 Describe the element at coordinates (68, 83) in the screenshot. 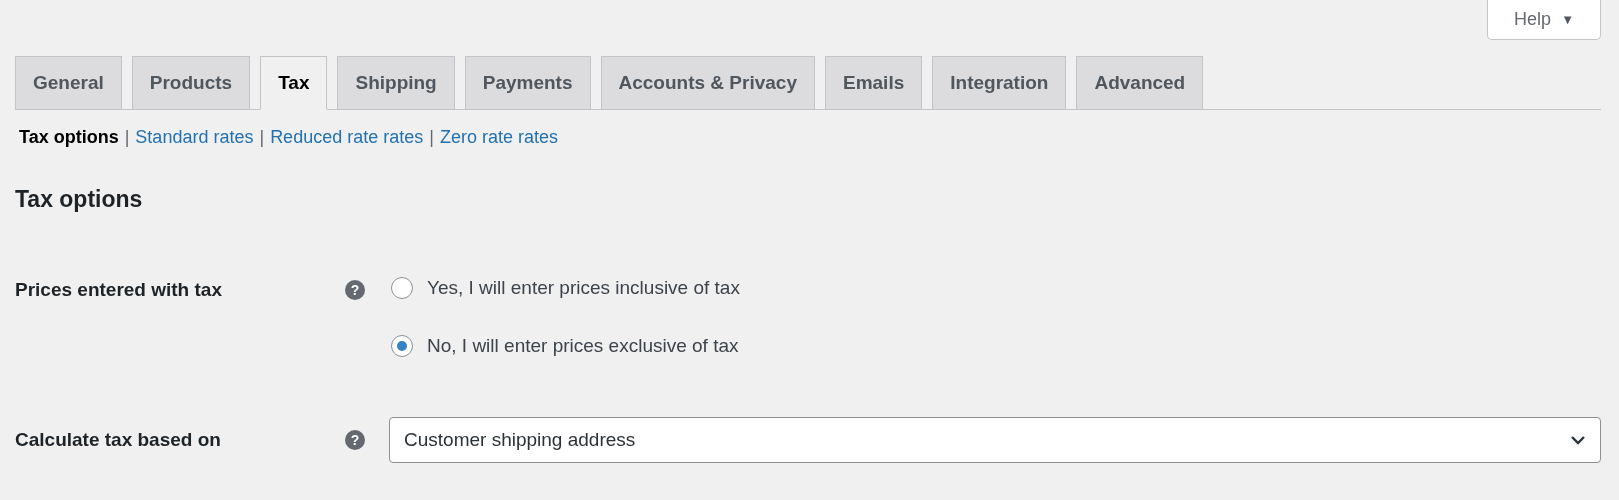

I see `tab: General` at that location.